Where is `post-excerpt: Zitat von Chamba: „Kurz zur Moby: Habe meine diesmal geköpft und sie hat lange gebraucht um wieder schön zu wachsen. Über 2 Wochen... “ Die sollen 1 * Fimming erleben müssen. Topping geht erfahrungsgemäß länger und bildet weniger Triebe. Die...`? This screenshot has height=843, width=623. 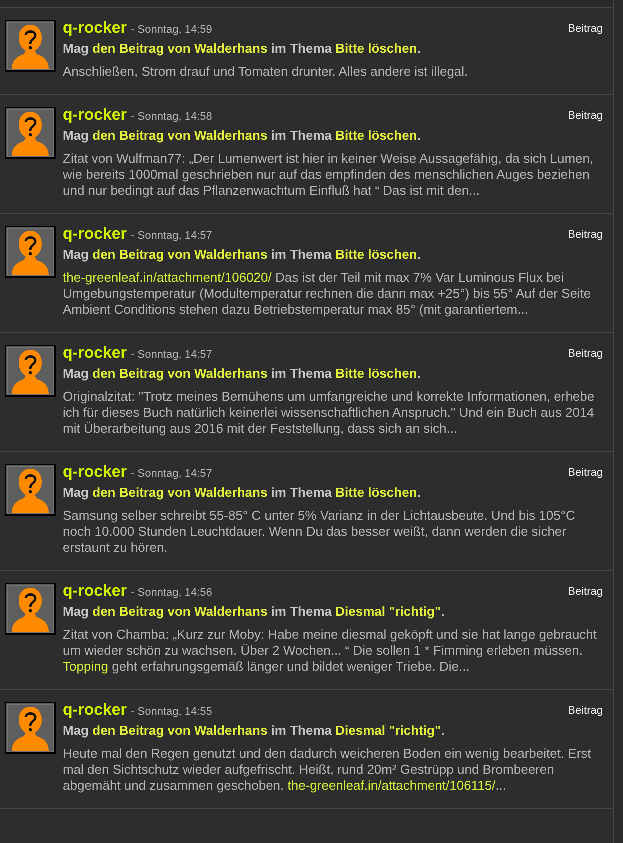 post-excerpt: Zitat von Chamba: „Kurz zur Moby: Habe meine diesmal geköpft und sie hat lange gebraucht um wieder schön zu wachsen. Über 2 Wochen... “ Die sollen 1 * Fimming erleben müssen. Topping geht erfahrungsgemäß länger und bildet weniger Triebe. Die... is located at coordinates (330, 651).